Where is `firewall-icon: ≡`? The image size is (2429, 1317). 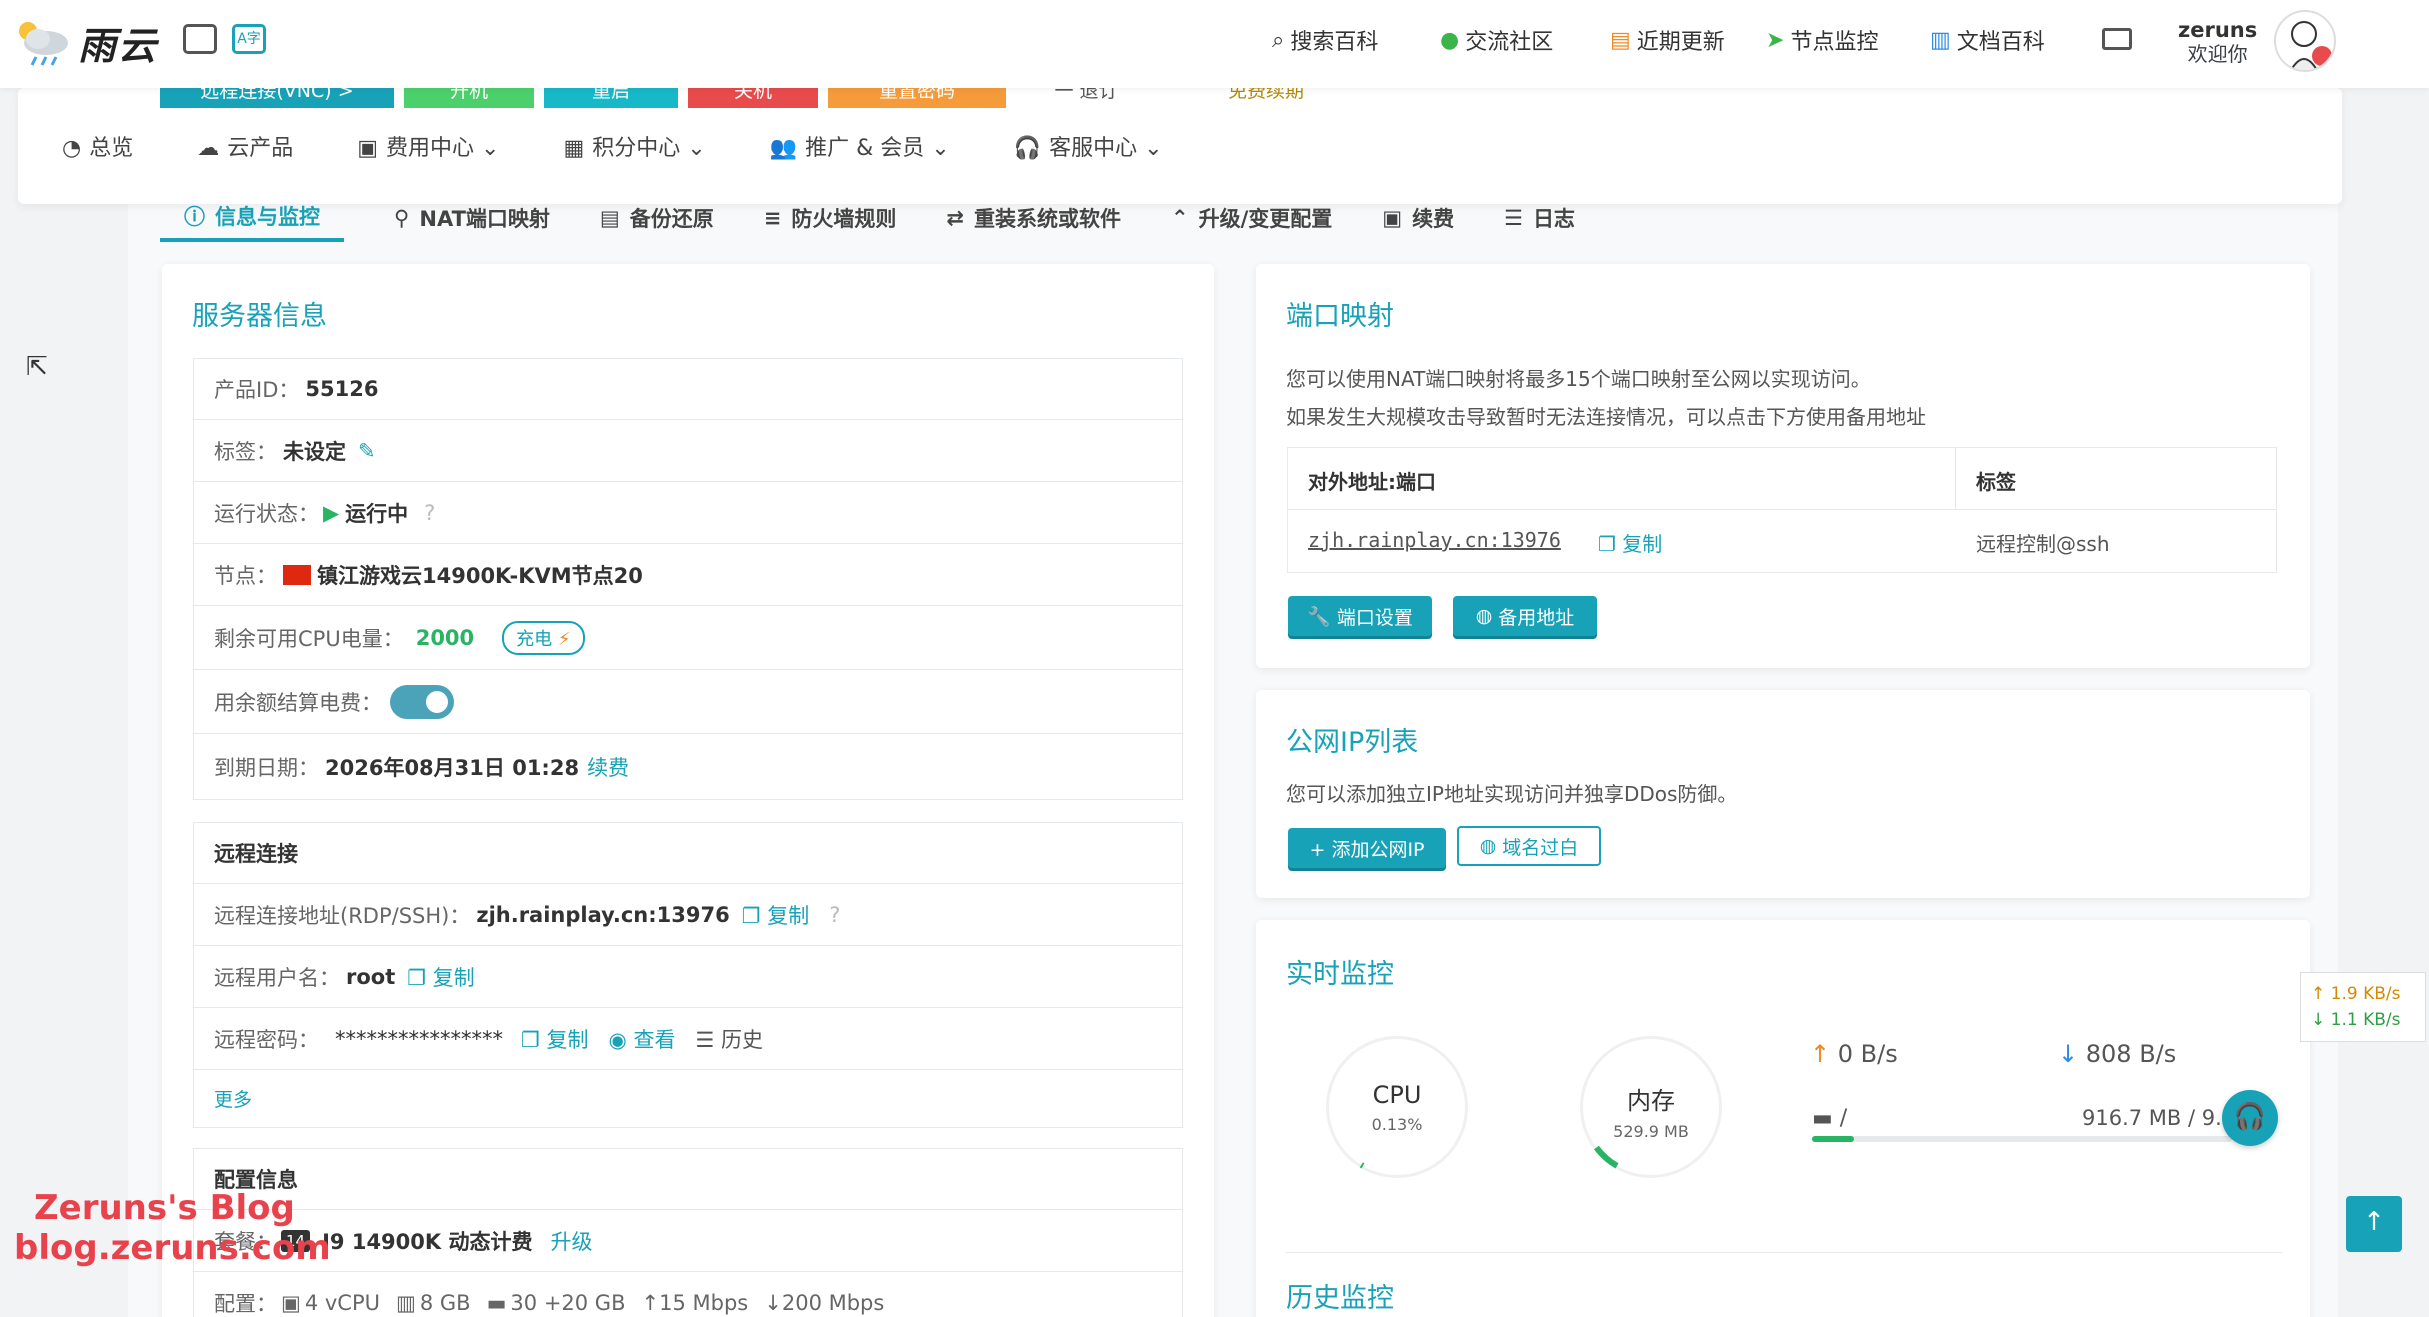 firewall-icon: ≡ is located at coordinates (772, 218).